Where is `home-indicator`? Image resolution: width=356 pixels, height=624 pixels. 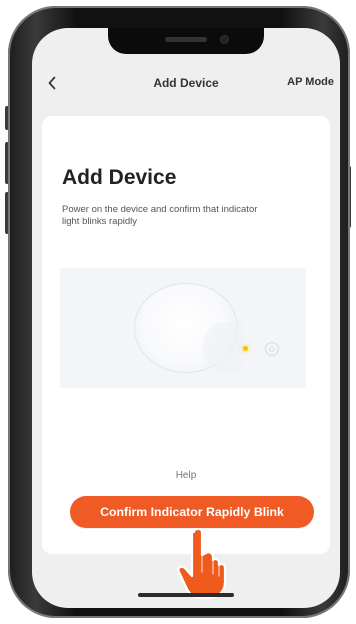 home-indicator is located at coordinates (186, 595).